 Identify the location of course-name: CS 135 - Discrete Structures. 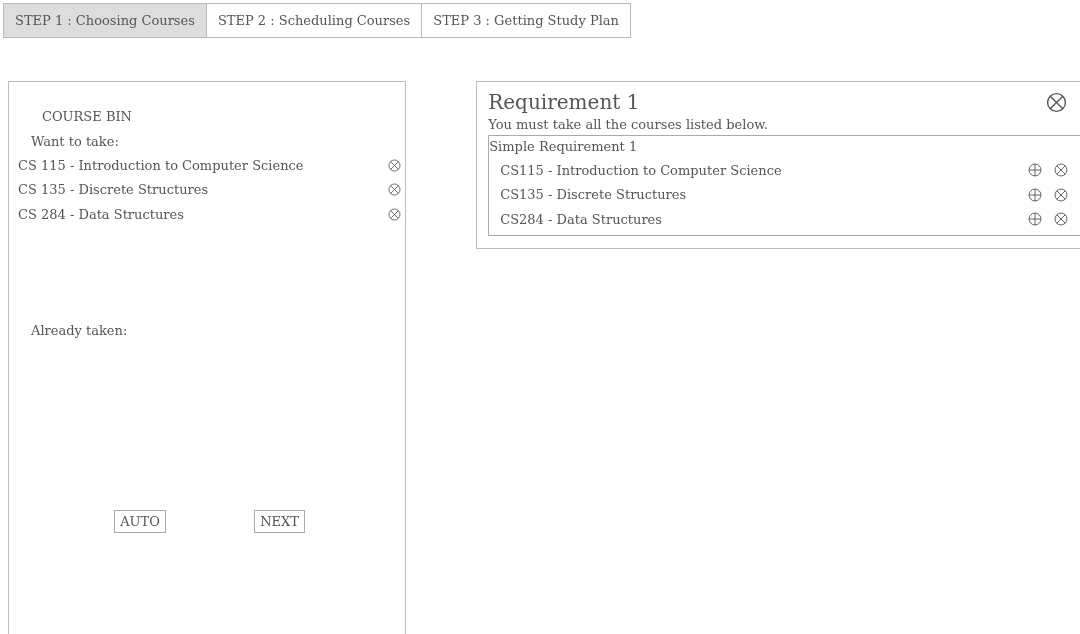
(113, 190).